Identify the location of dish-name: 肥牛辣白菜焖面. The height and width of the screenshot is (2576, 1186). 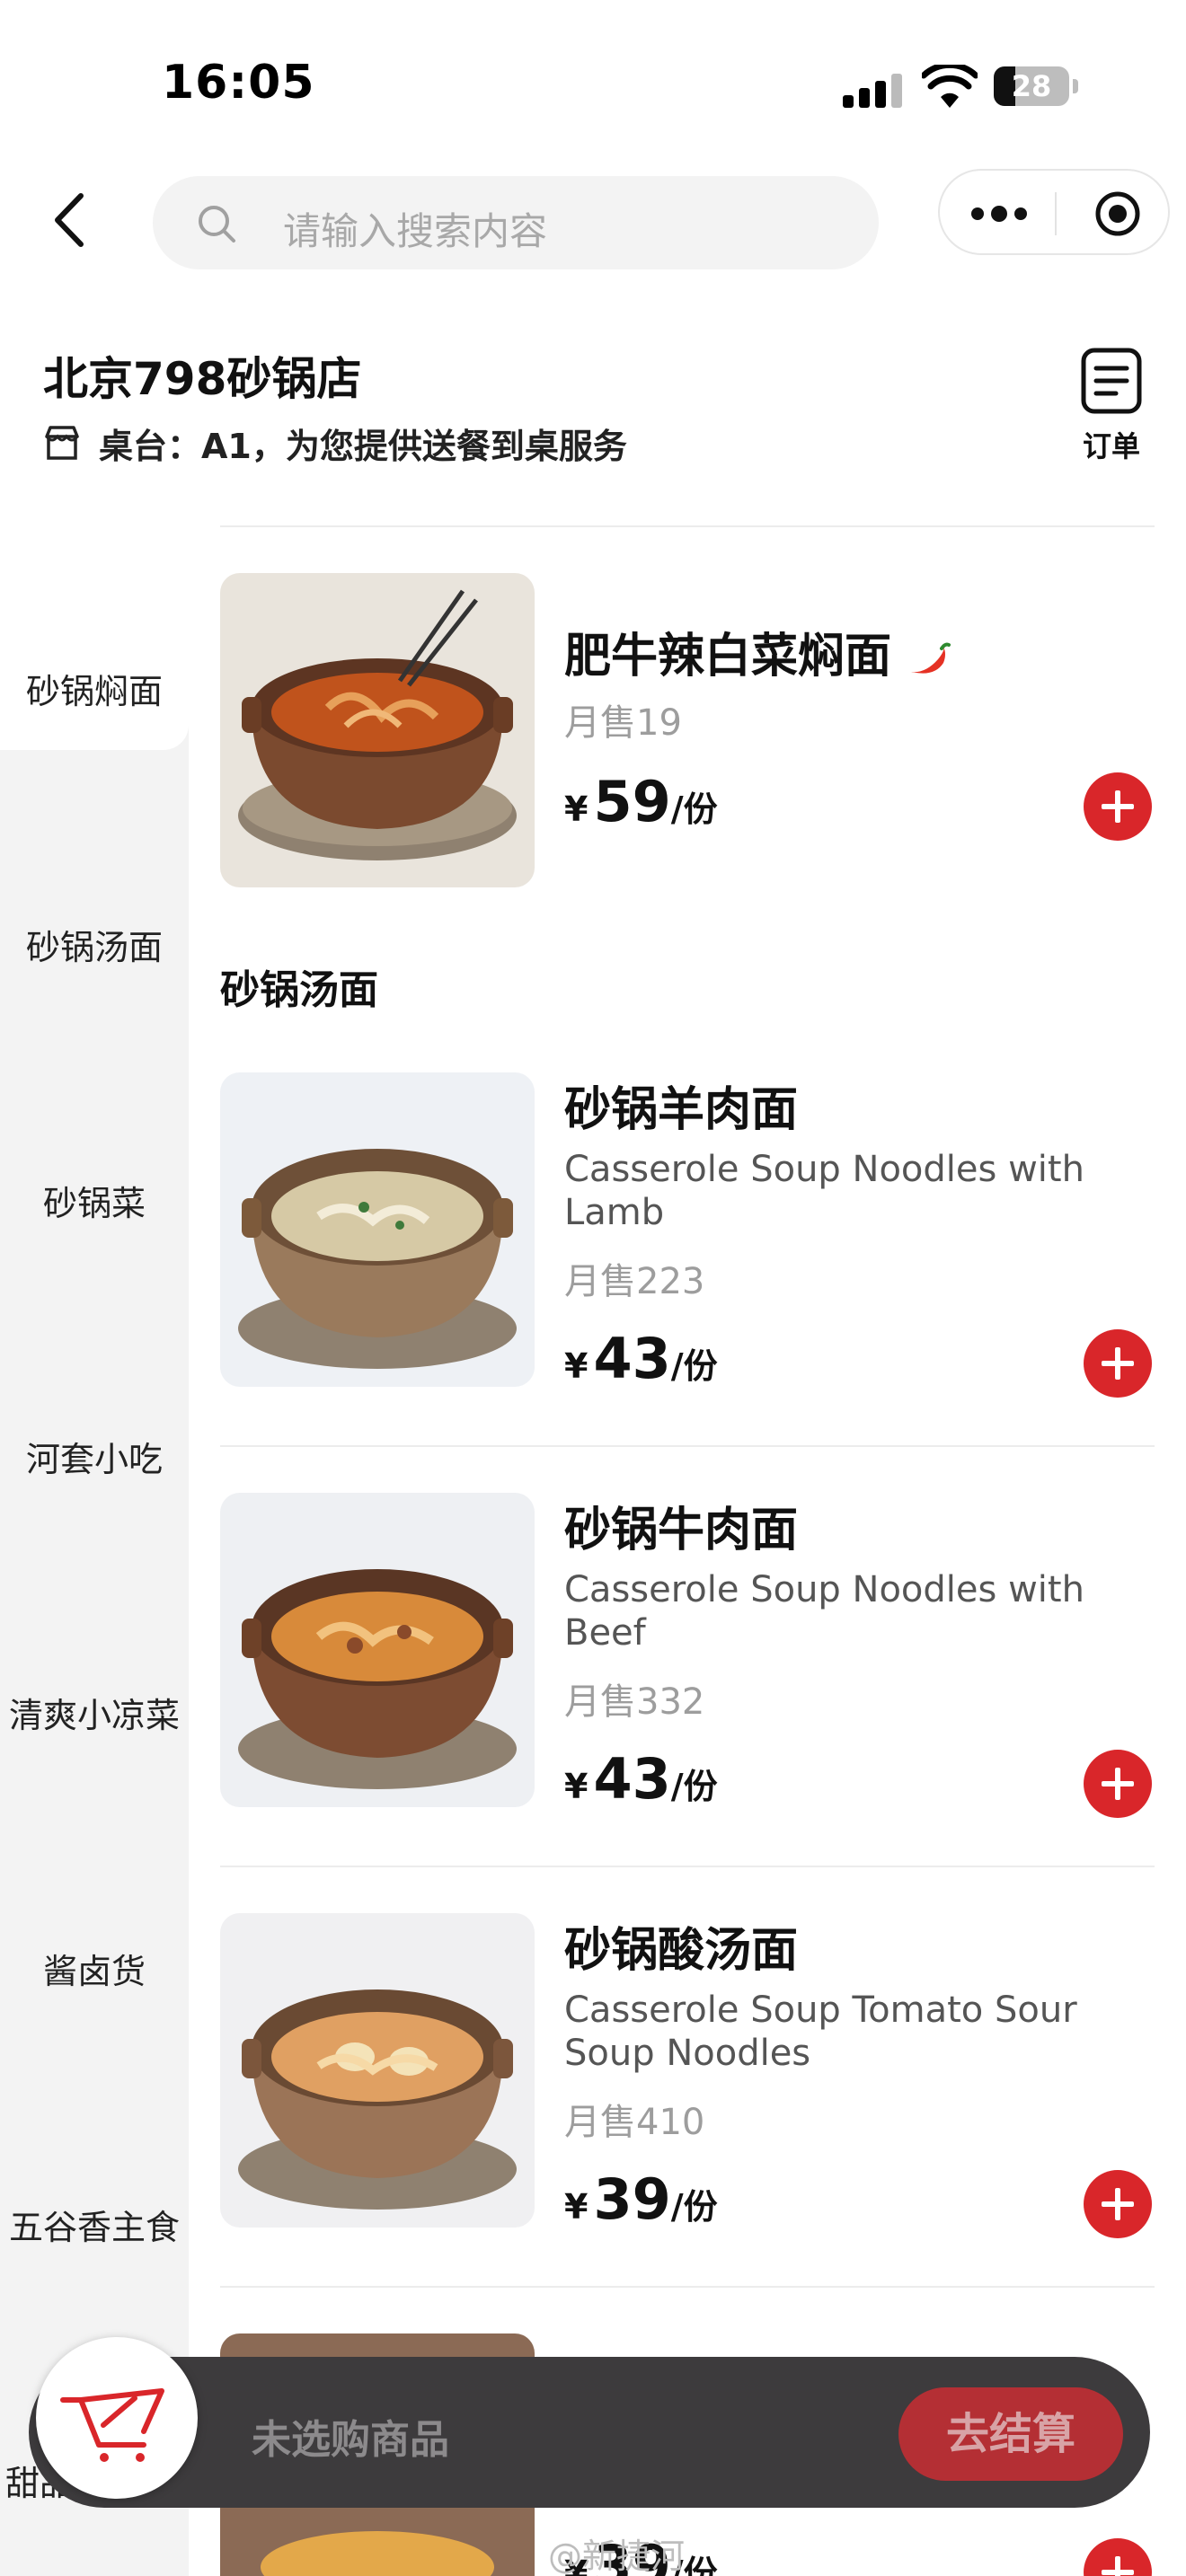
(757, 651).